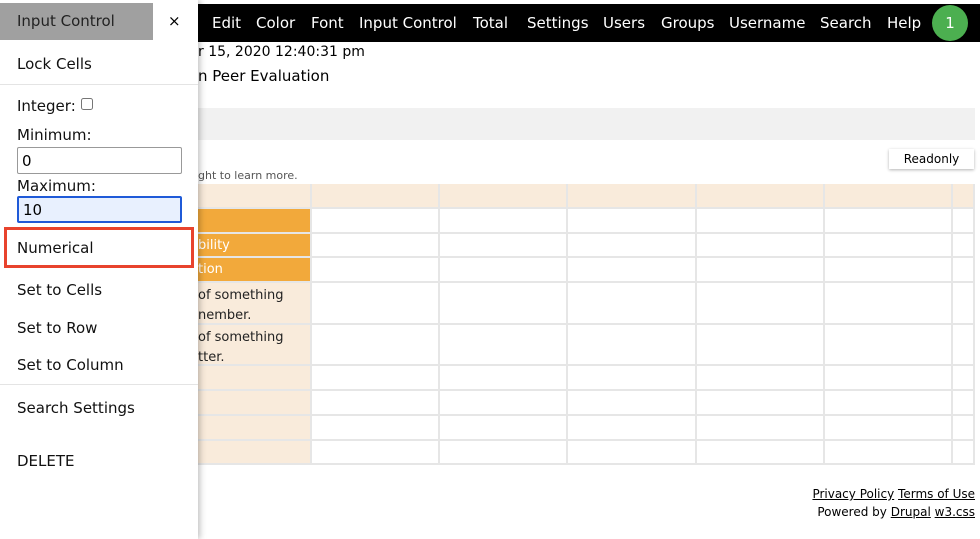 Image resolution: width=980 pixels, height=539 pixels. What do you see at coordinates (264, 76) in the screenshot?
I see `page-title: n Peer Evaluation` at bounding box center [264, 76].